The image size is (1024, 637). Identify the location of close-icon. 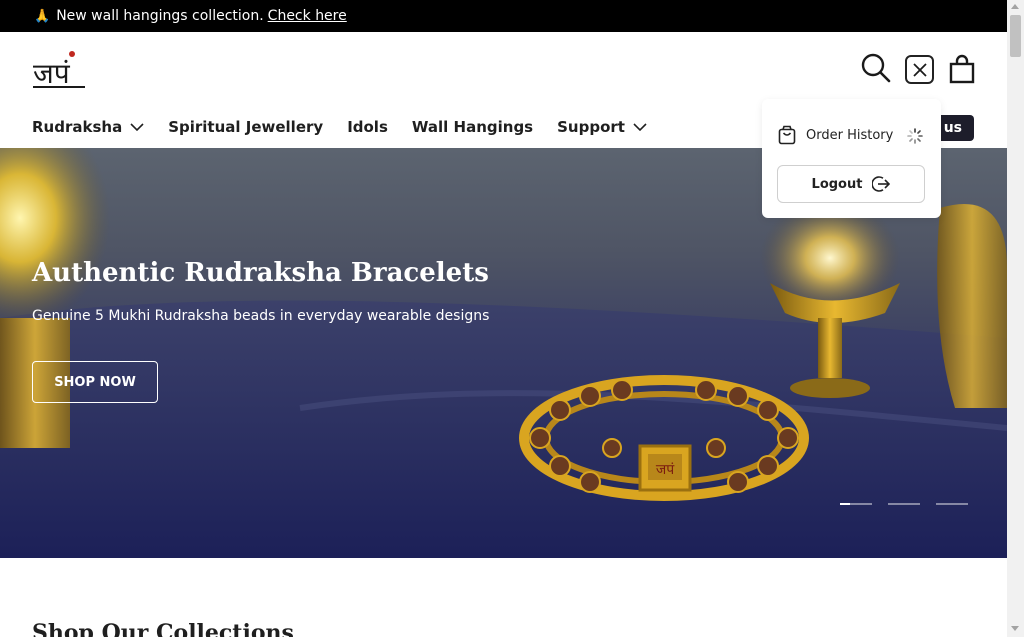
(919, 69).